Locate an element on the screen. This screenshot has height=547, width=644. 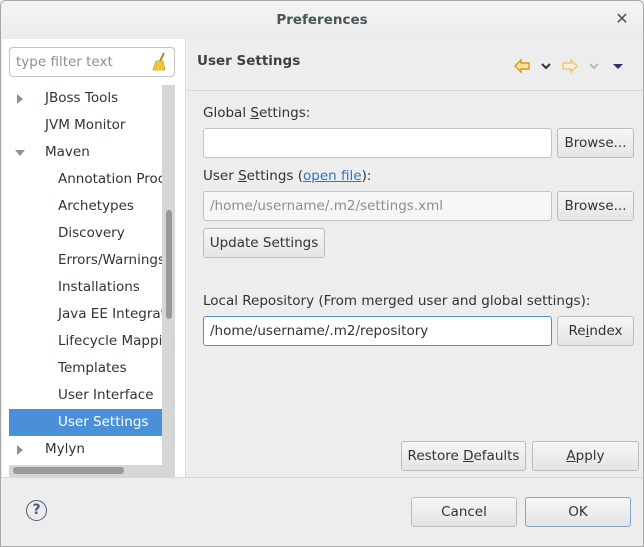
window-title: Preferences is located at coordinates (322, 20).